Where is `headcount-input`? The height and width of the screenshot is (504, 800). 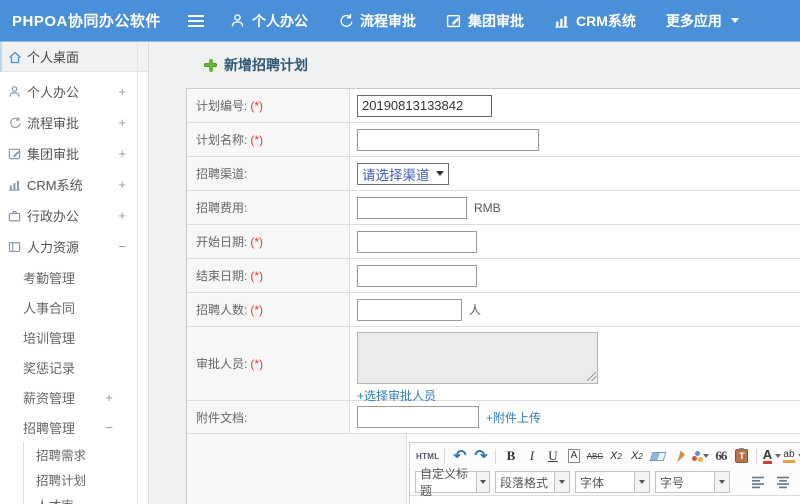 headcount-input is located at coordinates (409, 309).